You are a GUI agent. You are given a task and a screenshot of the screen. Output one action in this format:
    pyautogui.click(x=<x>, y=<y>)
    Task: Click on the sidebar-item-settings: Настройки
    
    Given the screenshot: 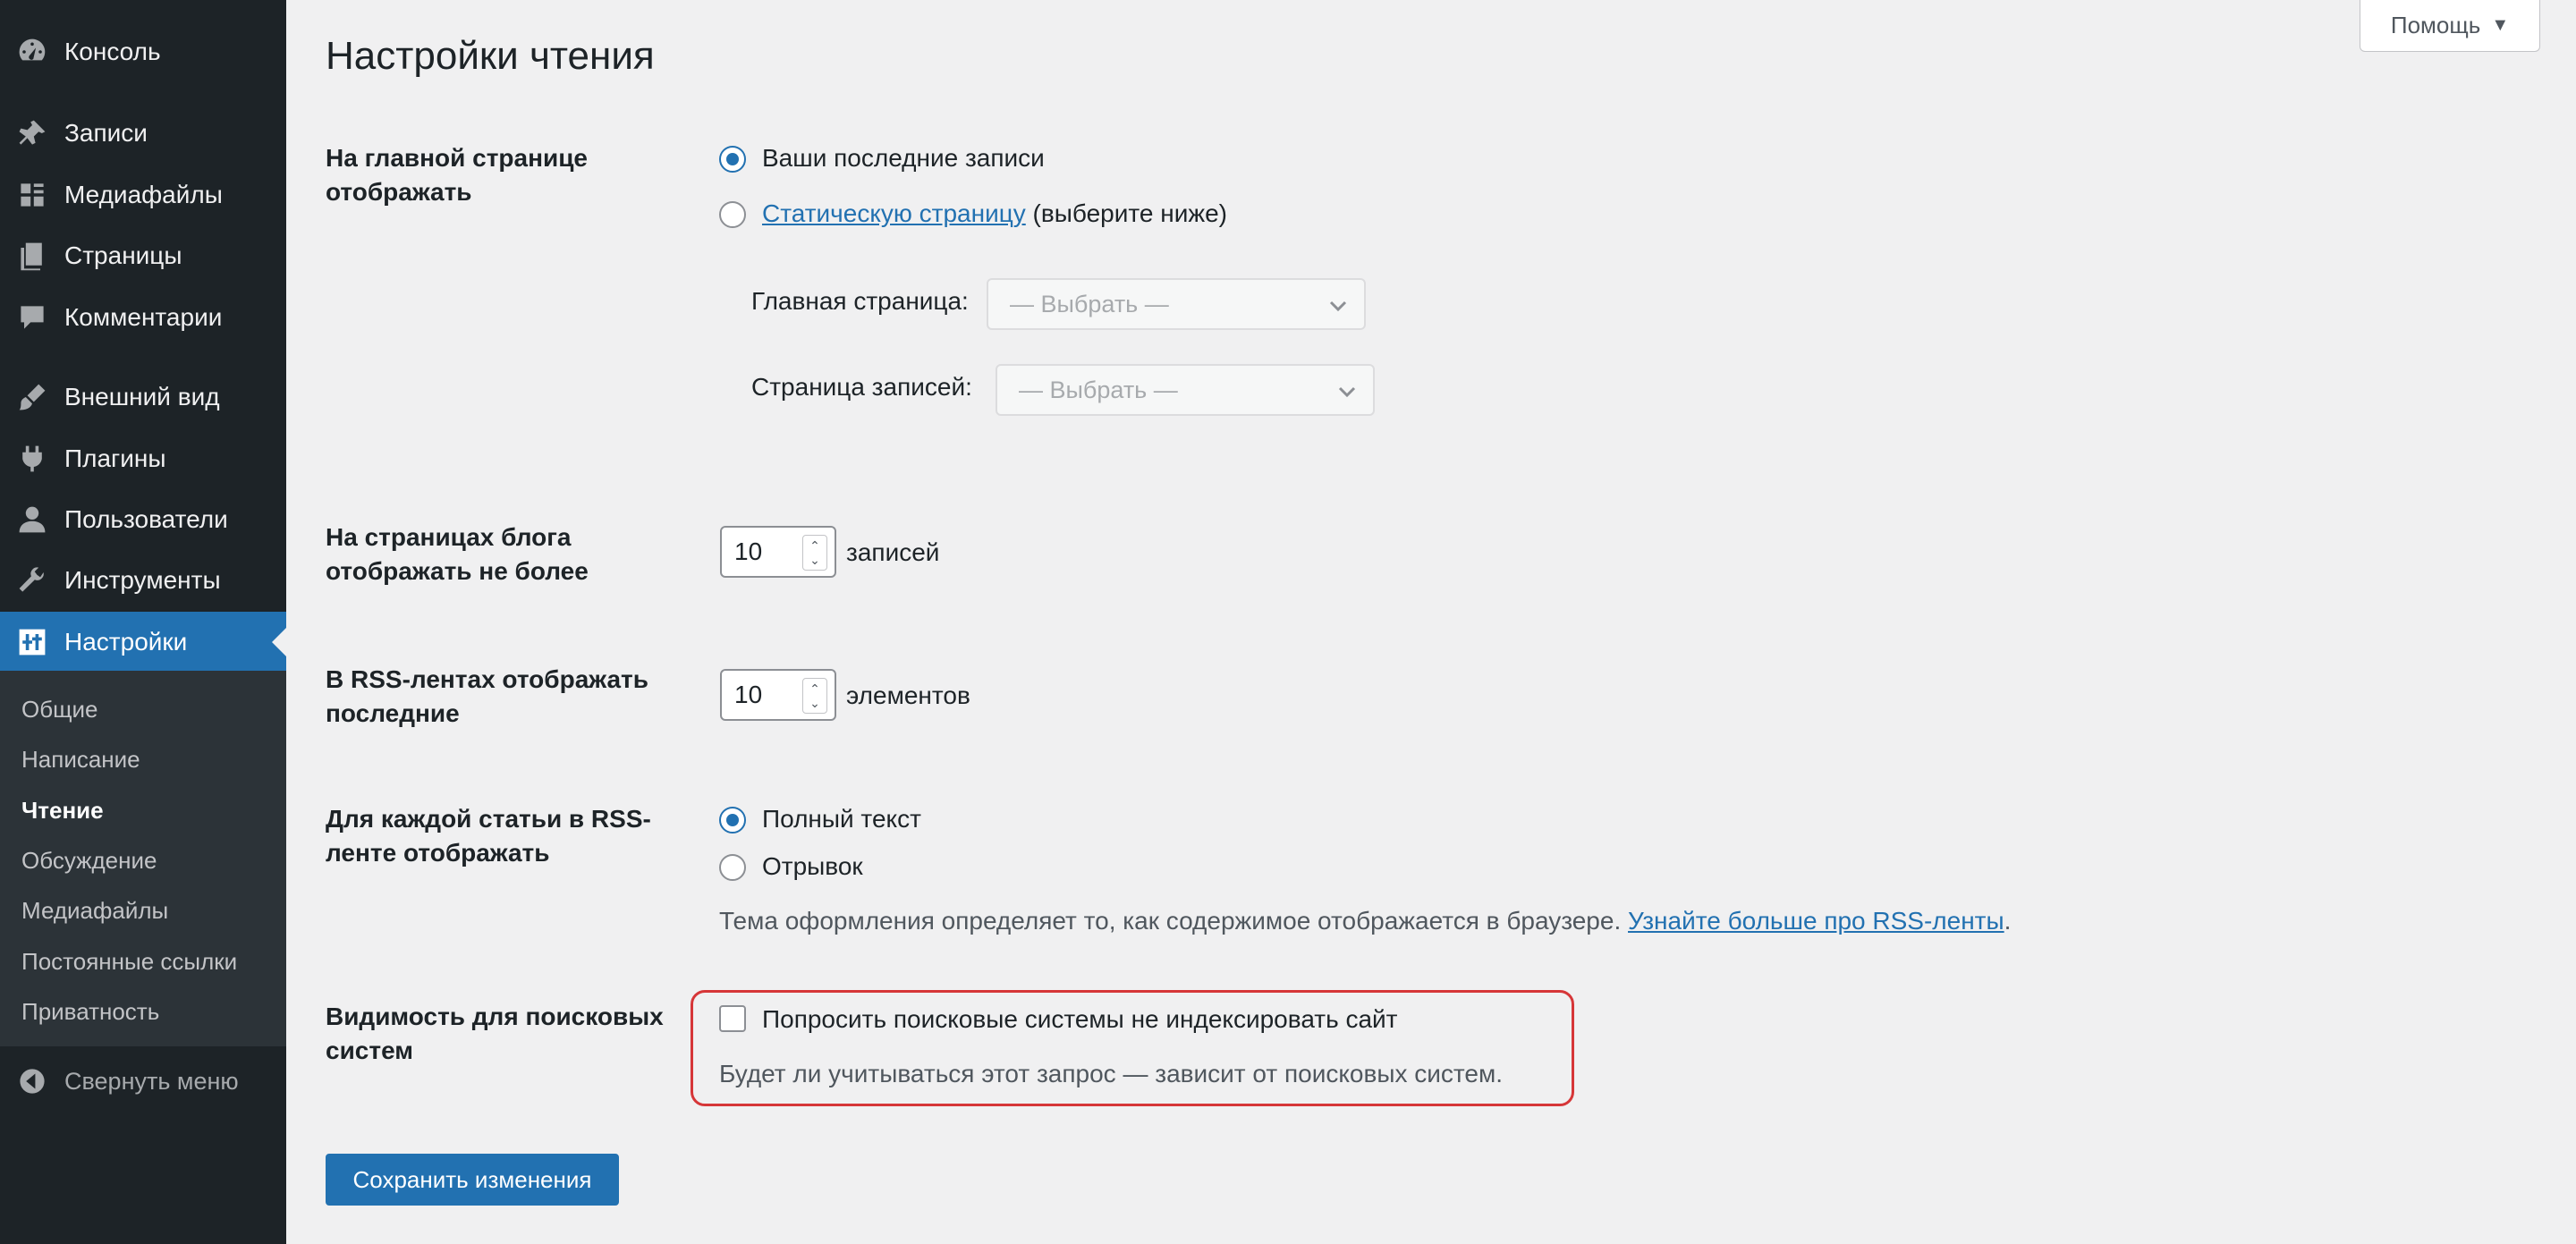 What is the action you would take?
    pyautogui.click(x=143, y=642)
    